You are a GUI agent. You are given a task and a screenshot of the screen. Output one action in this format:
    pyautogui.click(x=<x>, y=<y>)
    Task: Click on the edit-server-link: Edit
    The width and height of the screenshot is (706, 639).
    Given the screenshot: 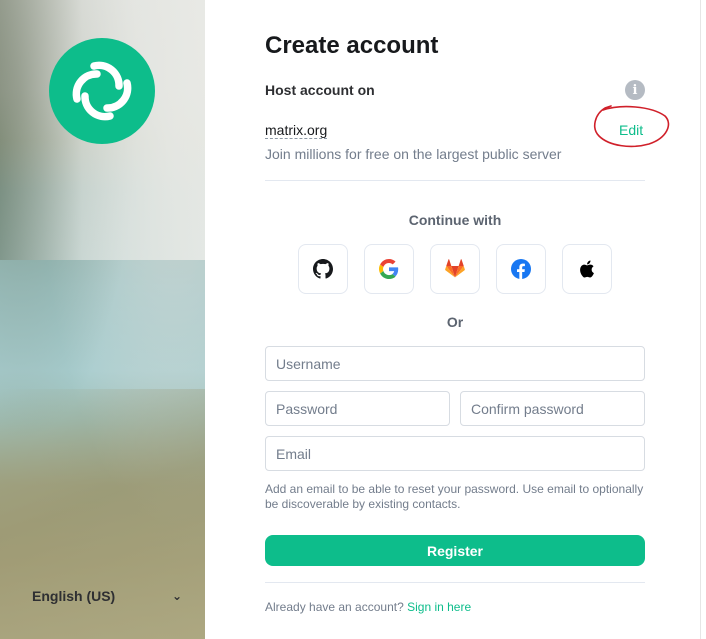 What is the action you would take?
    pyautogui.click(x=631, y=130)
    